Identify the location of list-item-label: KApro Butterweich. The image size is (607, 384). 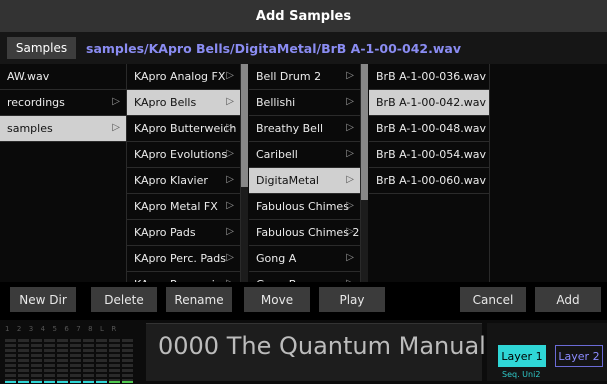
(185, 128).